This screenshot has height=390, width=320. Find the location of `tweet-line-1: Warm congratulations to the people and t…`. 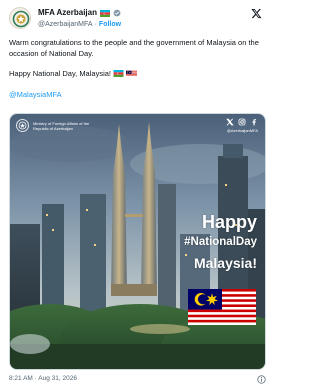

tweet-line-1: Warm congratulations to the people and t… is located at coordinates (134, 48).